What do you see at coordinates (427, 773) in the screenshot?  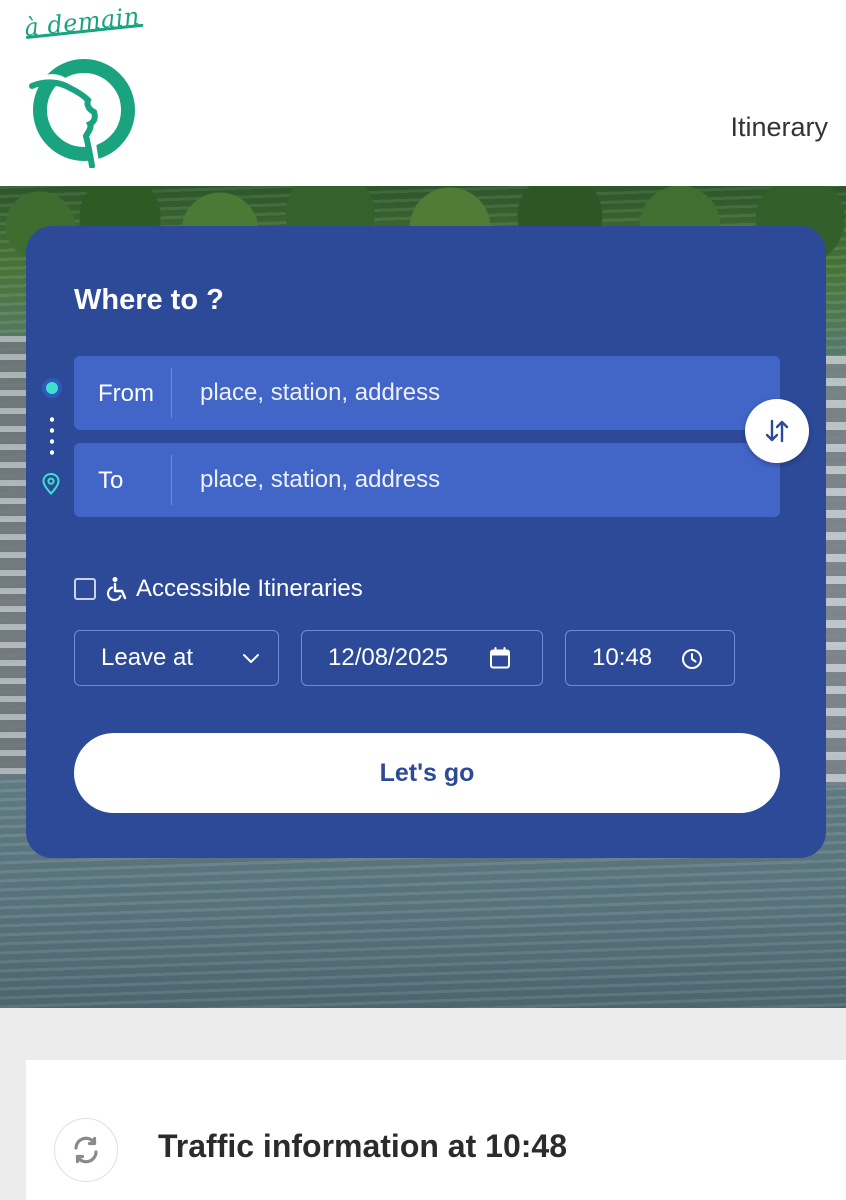 I see `lets-go-button: Let's go` at bounding box center [427, 773].